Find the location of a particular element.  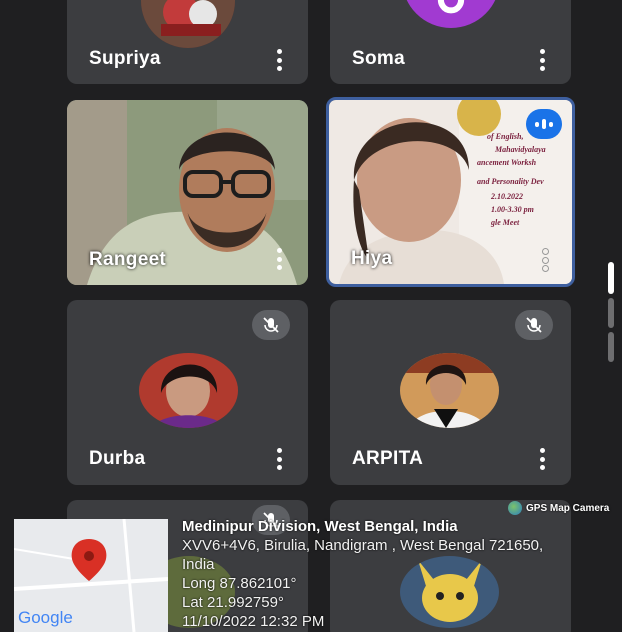

speaking-indicator-icon is located at coordinates (544, 124).